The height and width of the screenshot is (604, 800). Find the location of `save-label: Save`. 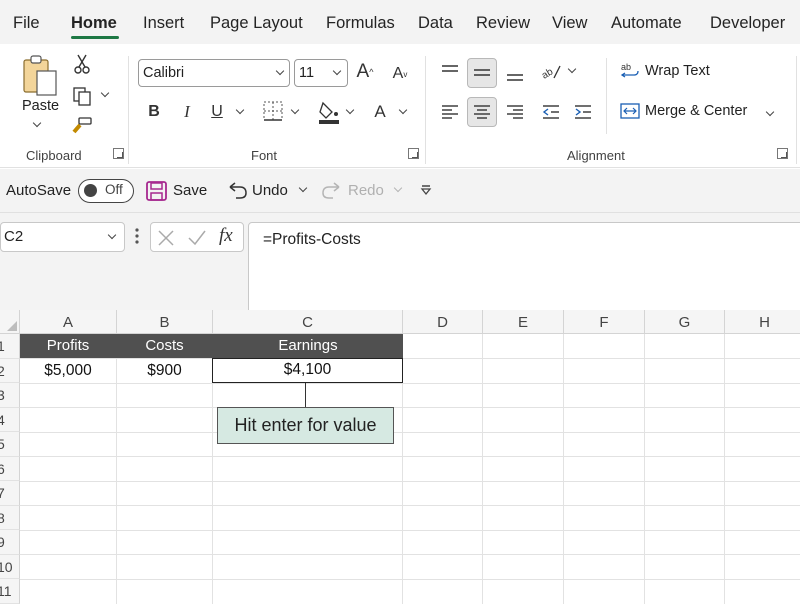

save-label: Save is located at coordinates (190, 190).